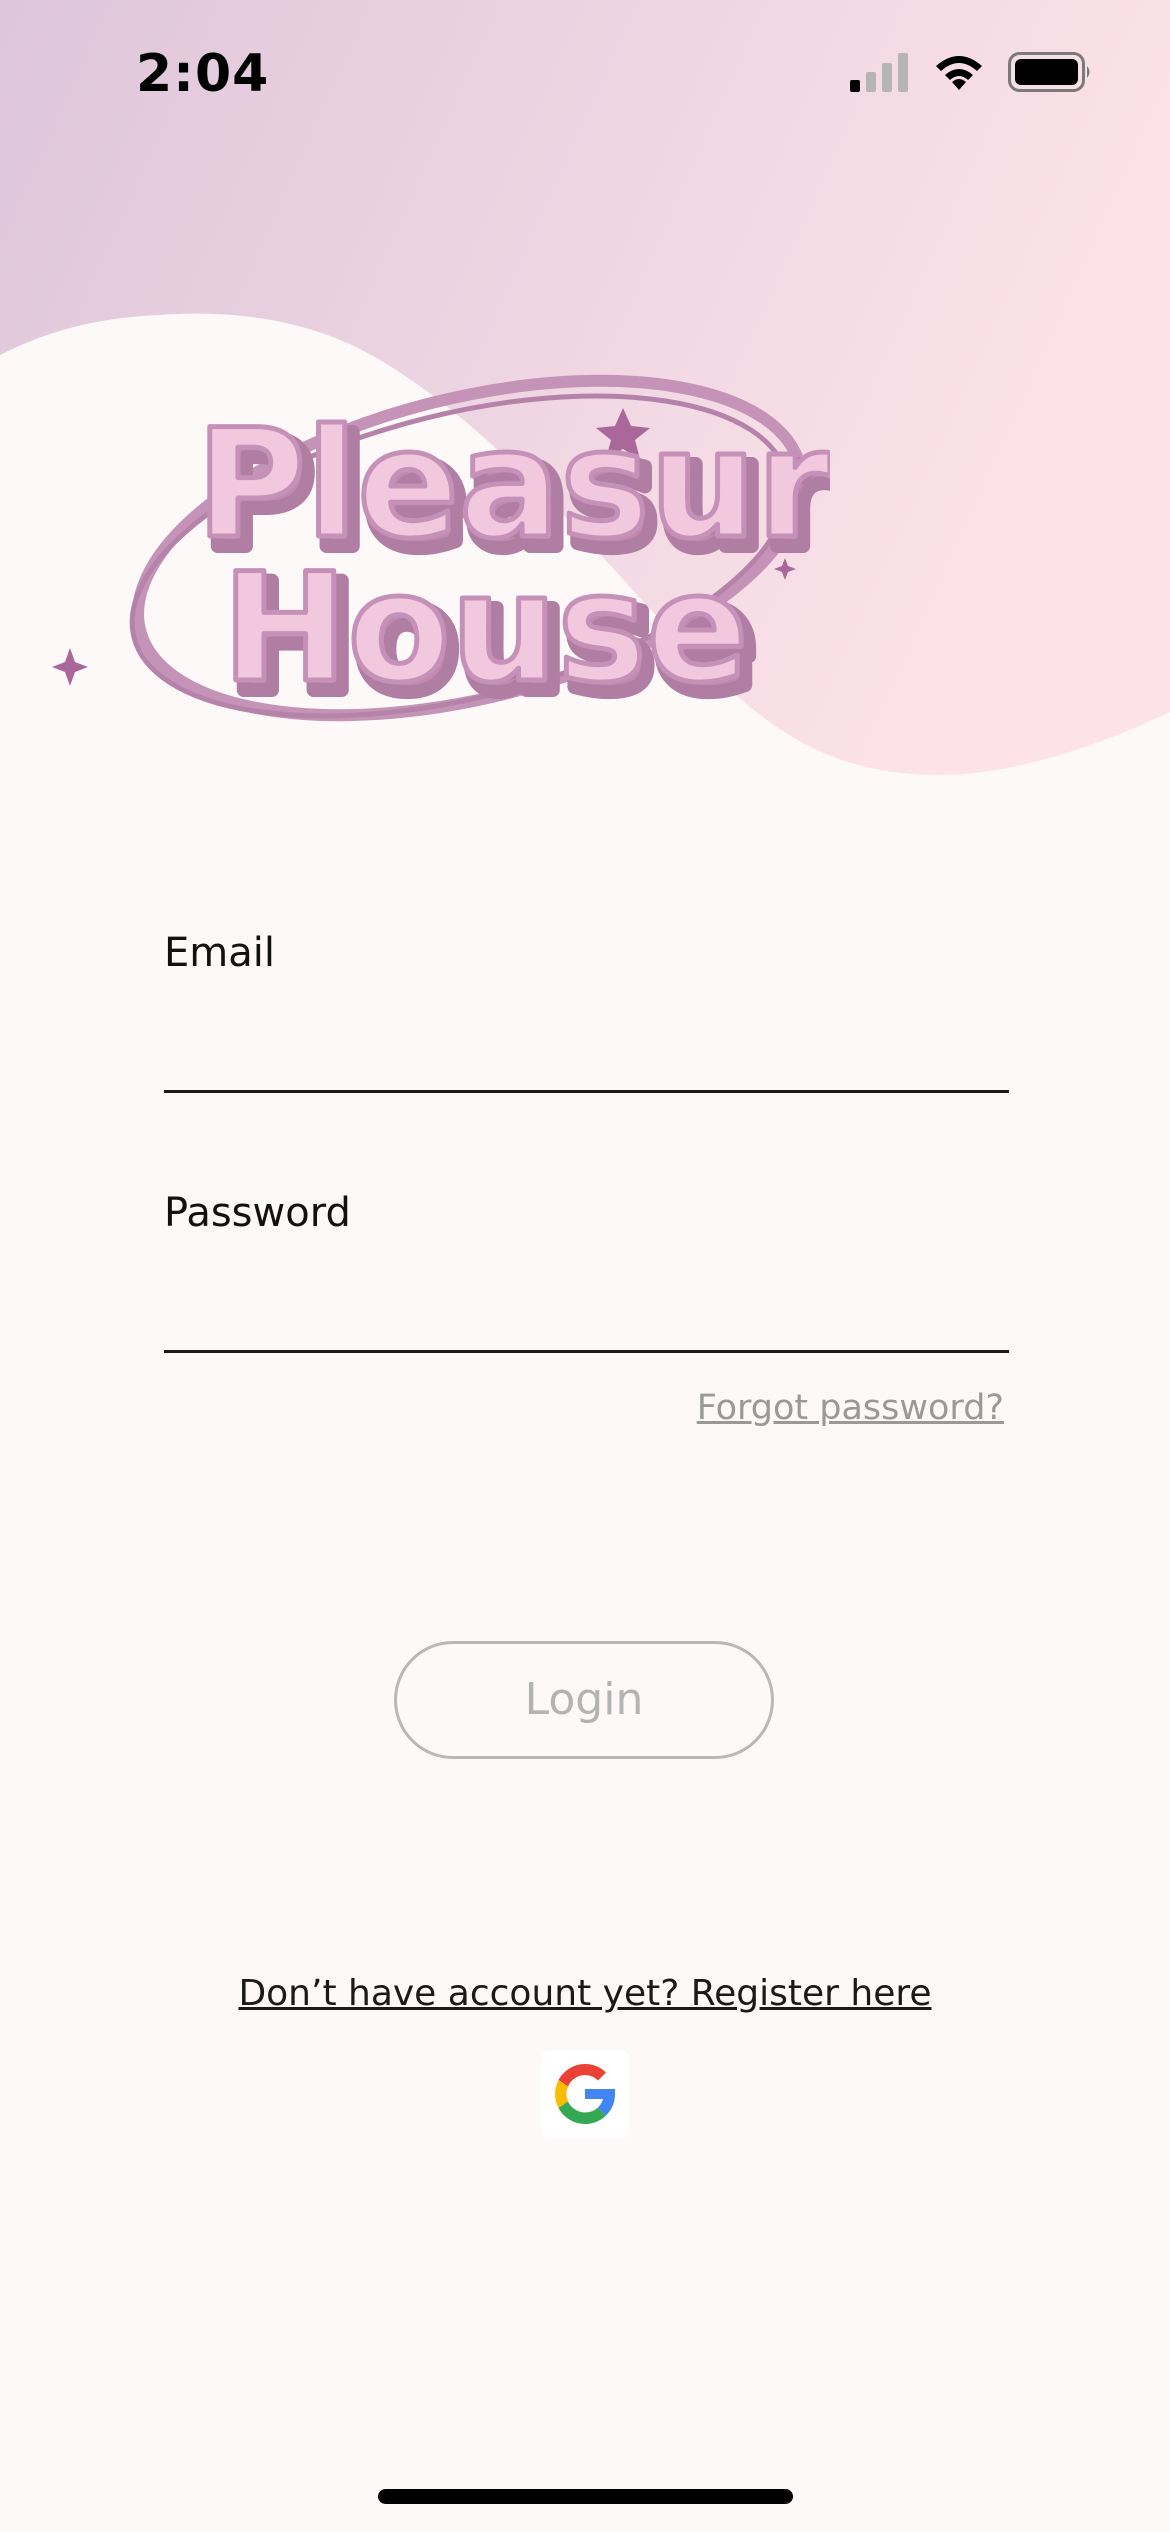 This screenshot has height=2532, width=1170. I want to click on status-icons, so click(971, 72).